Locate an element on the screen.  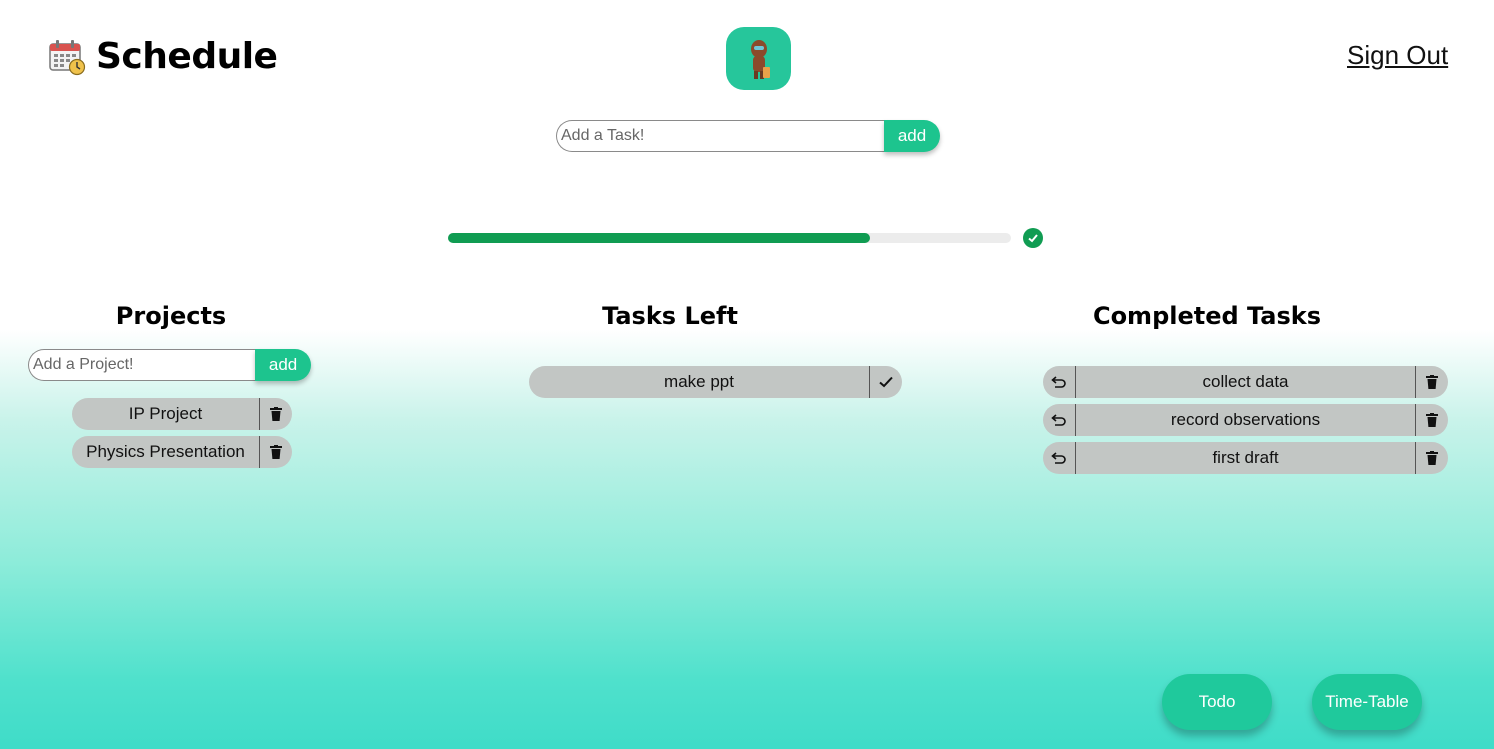
completed-task-label: first draft is located at coordinates (1245, 457).